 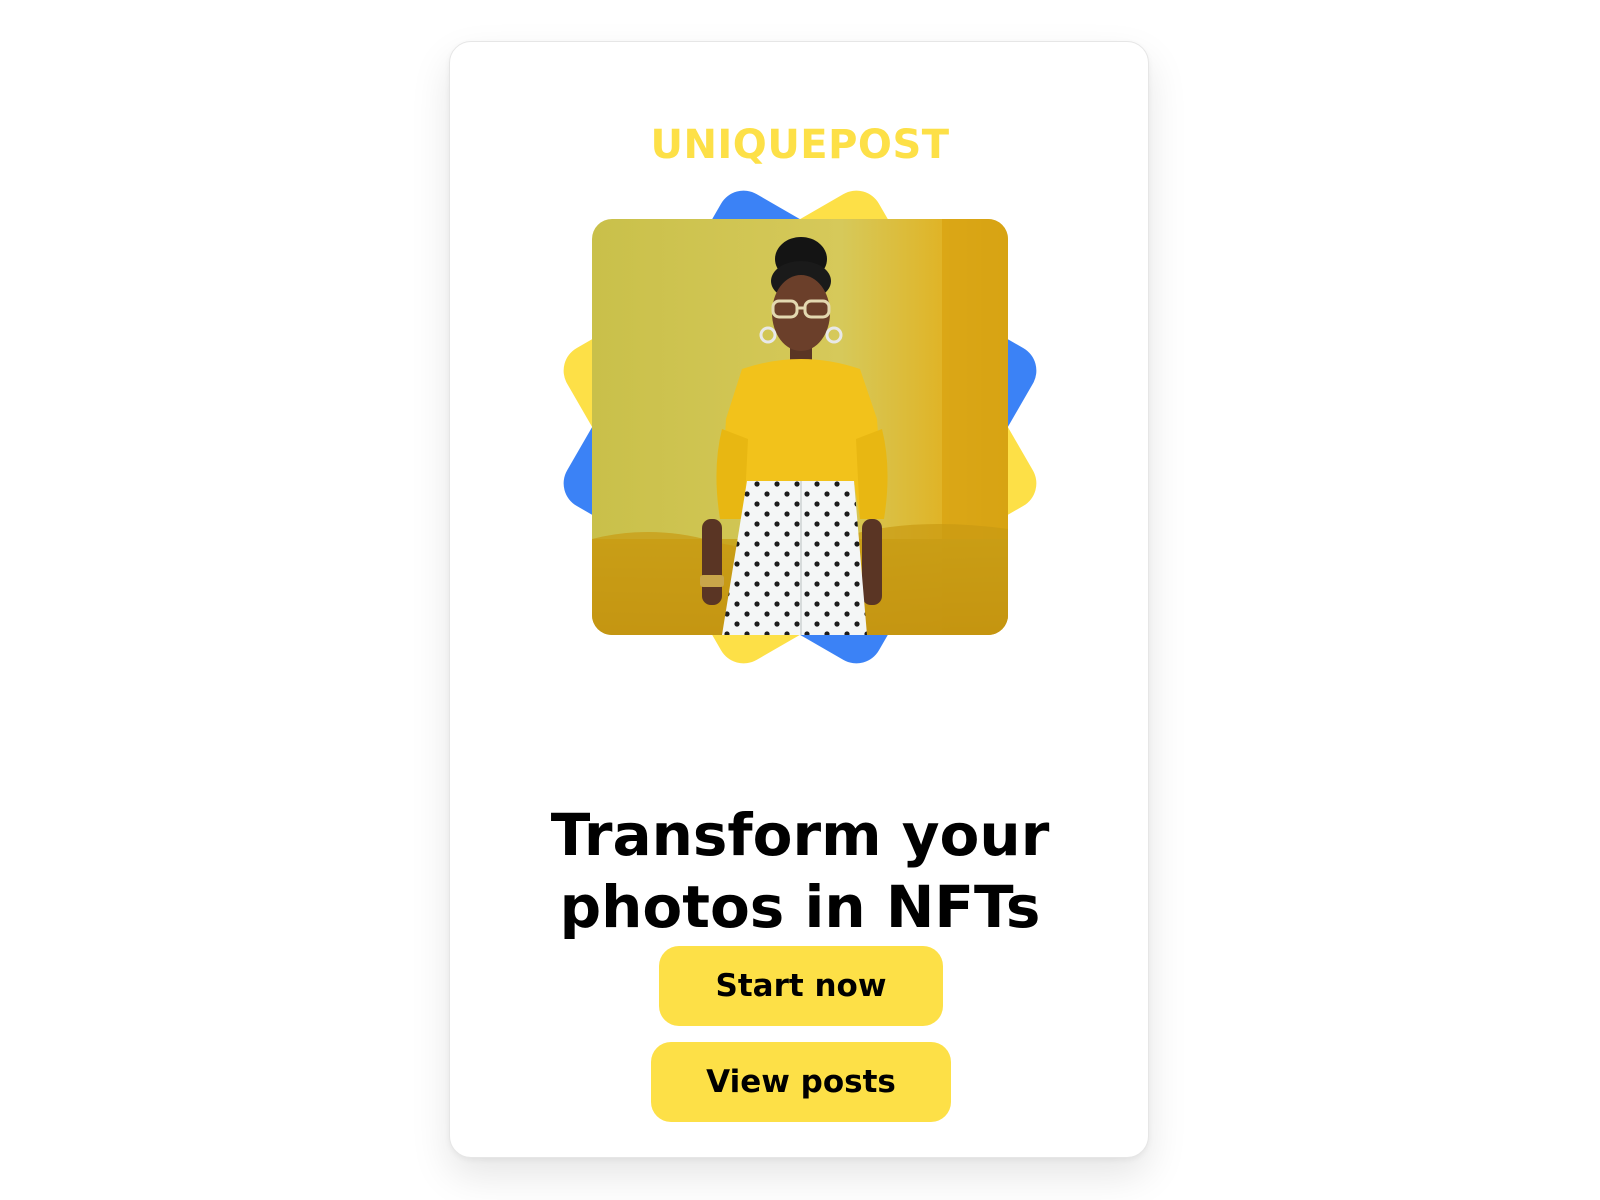 What do you see at coordinates (800, 907) in the screenshot?
I see `headline-line-2: photos in NFTs` at bounding box center [800, 907].